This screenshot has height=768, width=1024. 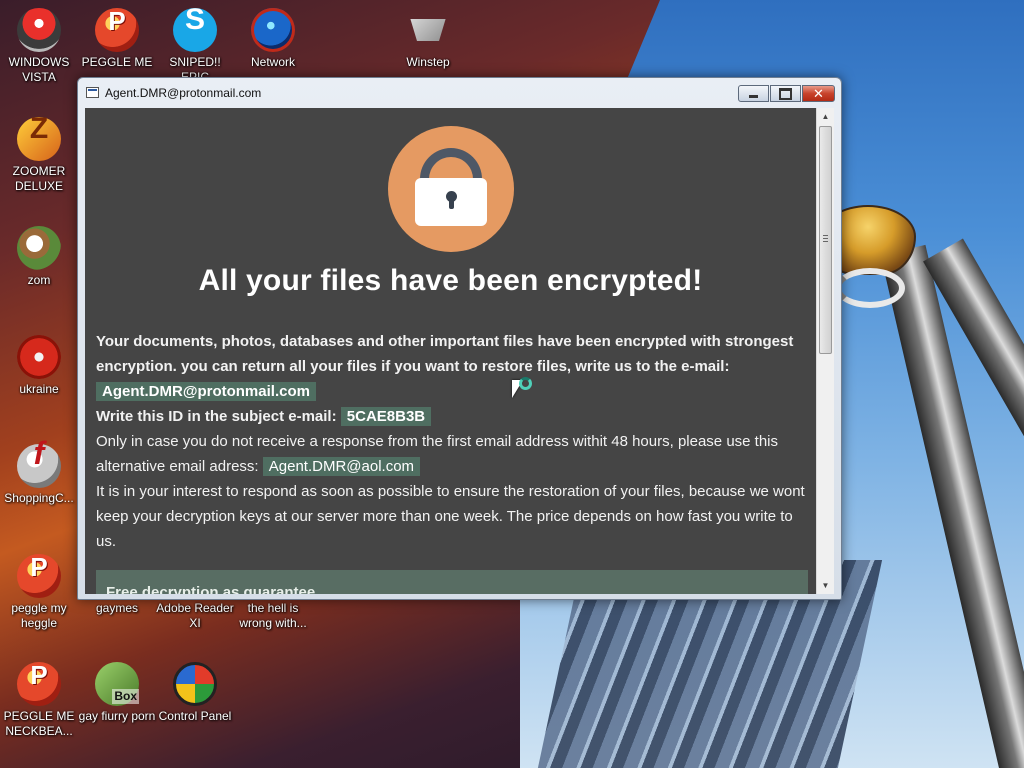 I want to click on desktop-icon-network: Network, so click(x=273, y=39).